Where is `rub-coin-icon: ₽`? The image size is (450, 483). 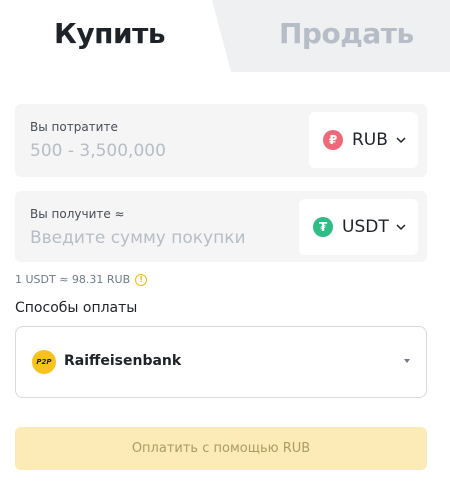 rub-coin-icon: ₽ is located at coordinates (333, 140).